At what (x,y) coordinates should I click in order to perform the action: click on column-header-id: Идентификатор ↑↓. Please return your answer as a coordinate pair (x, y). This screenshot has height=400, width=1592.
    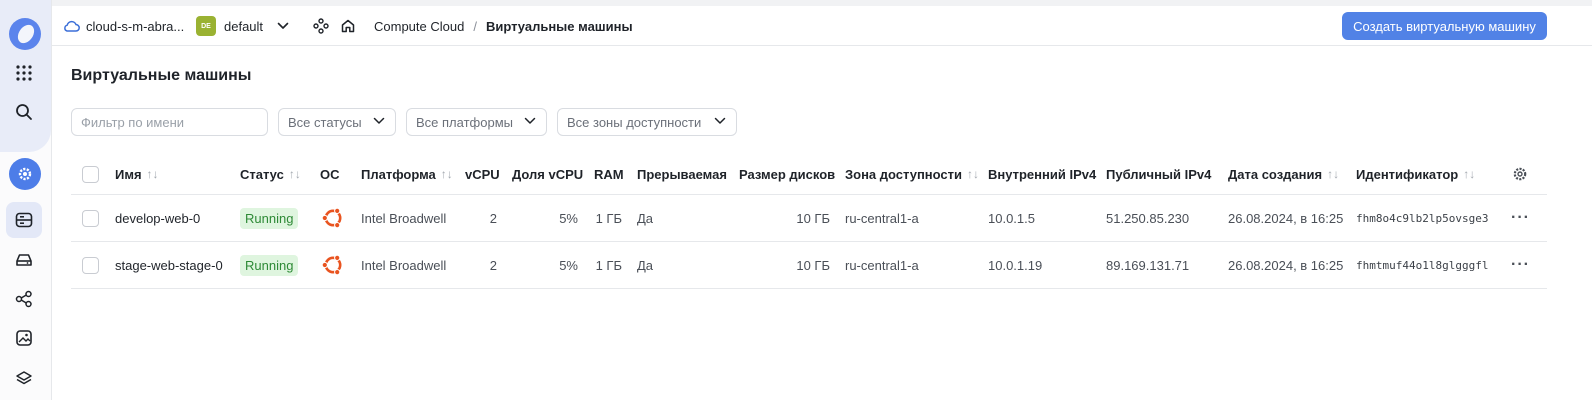
    Looking at the image, I should click on (1415, 174).